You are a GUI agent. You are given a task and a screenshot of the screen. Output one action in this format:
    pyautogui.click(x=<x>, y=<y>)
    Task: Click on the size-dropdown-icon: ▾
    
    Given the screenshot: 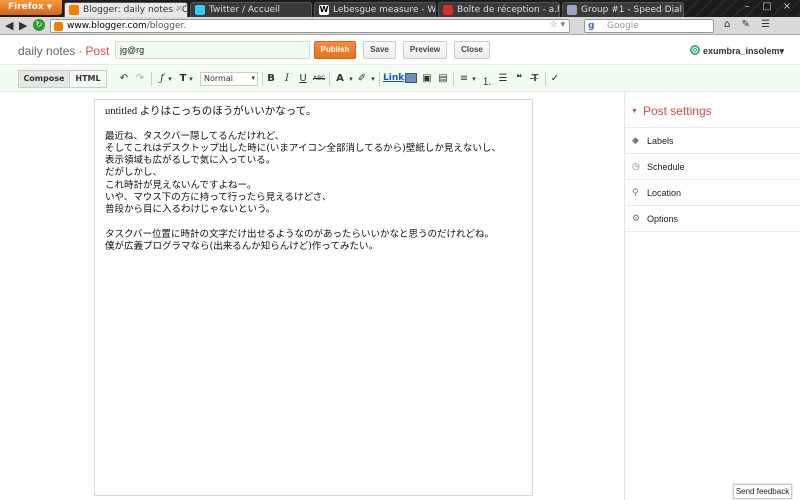 What is the action you would take?
    pyautogui.click(x=191, y=79)
    